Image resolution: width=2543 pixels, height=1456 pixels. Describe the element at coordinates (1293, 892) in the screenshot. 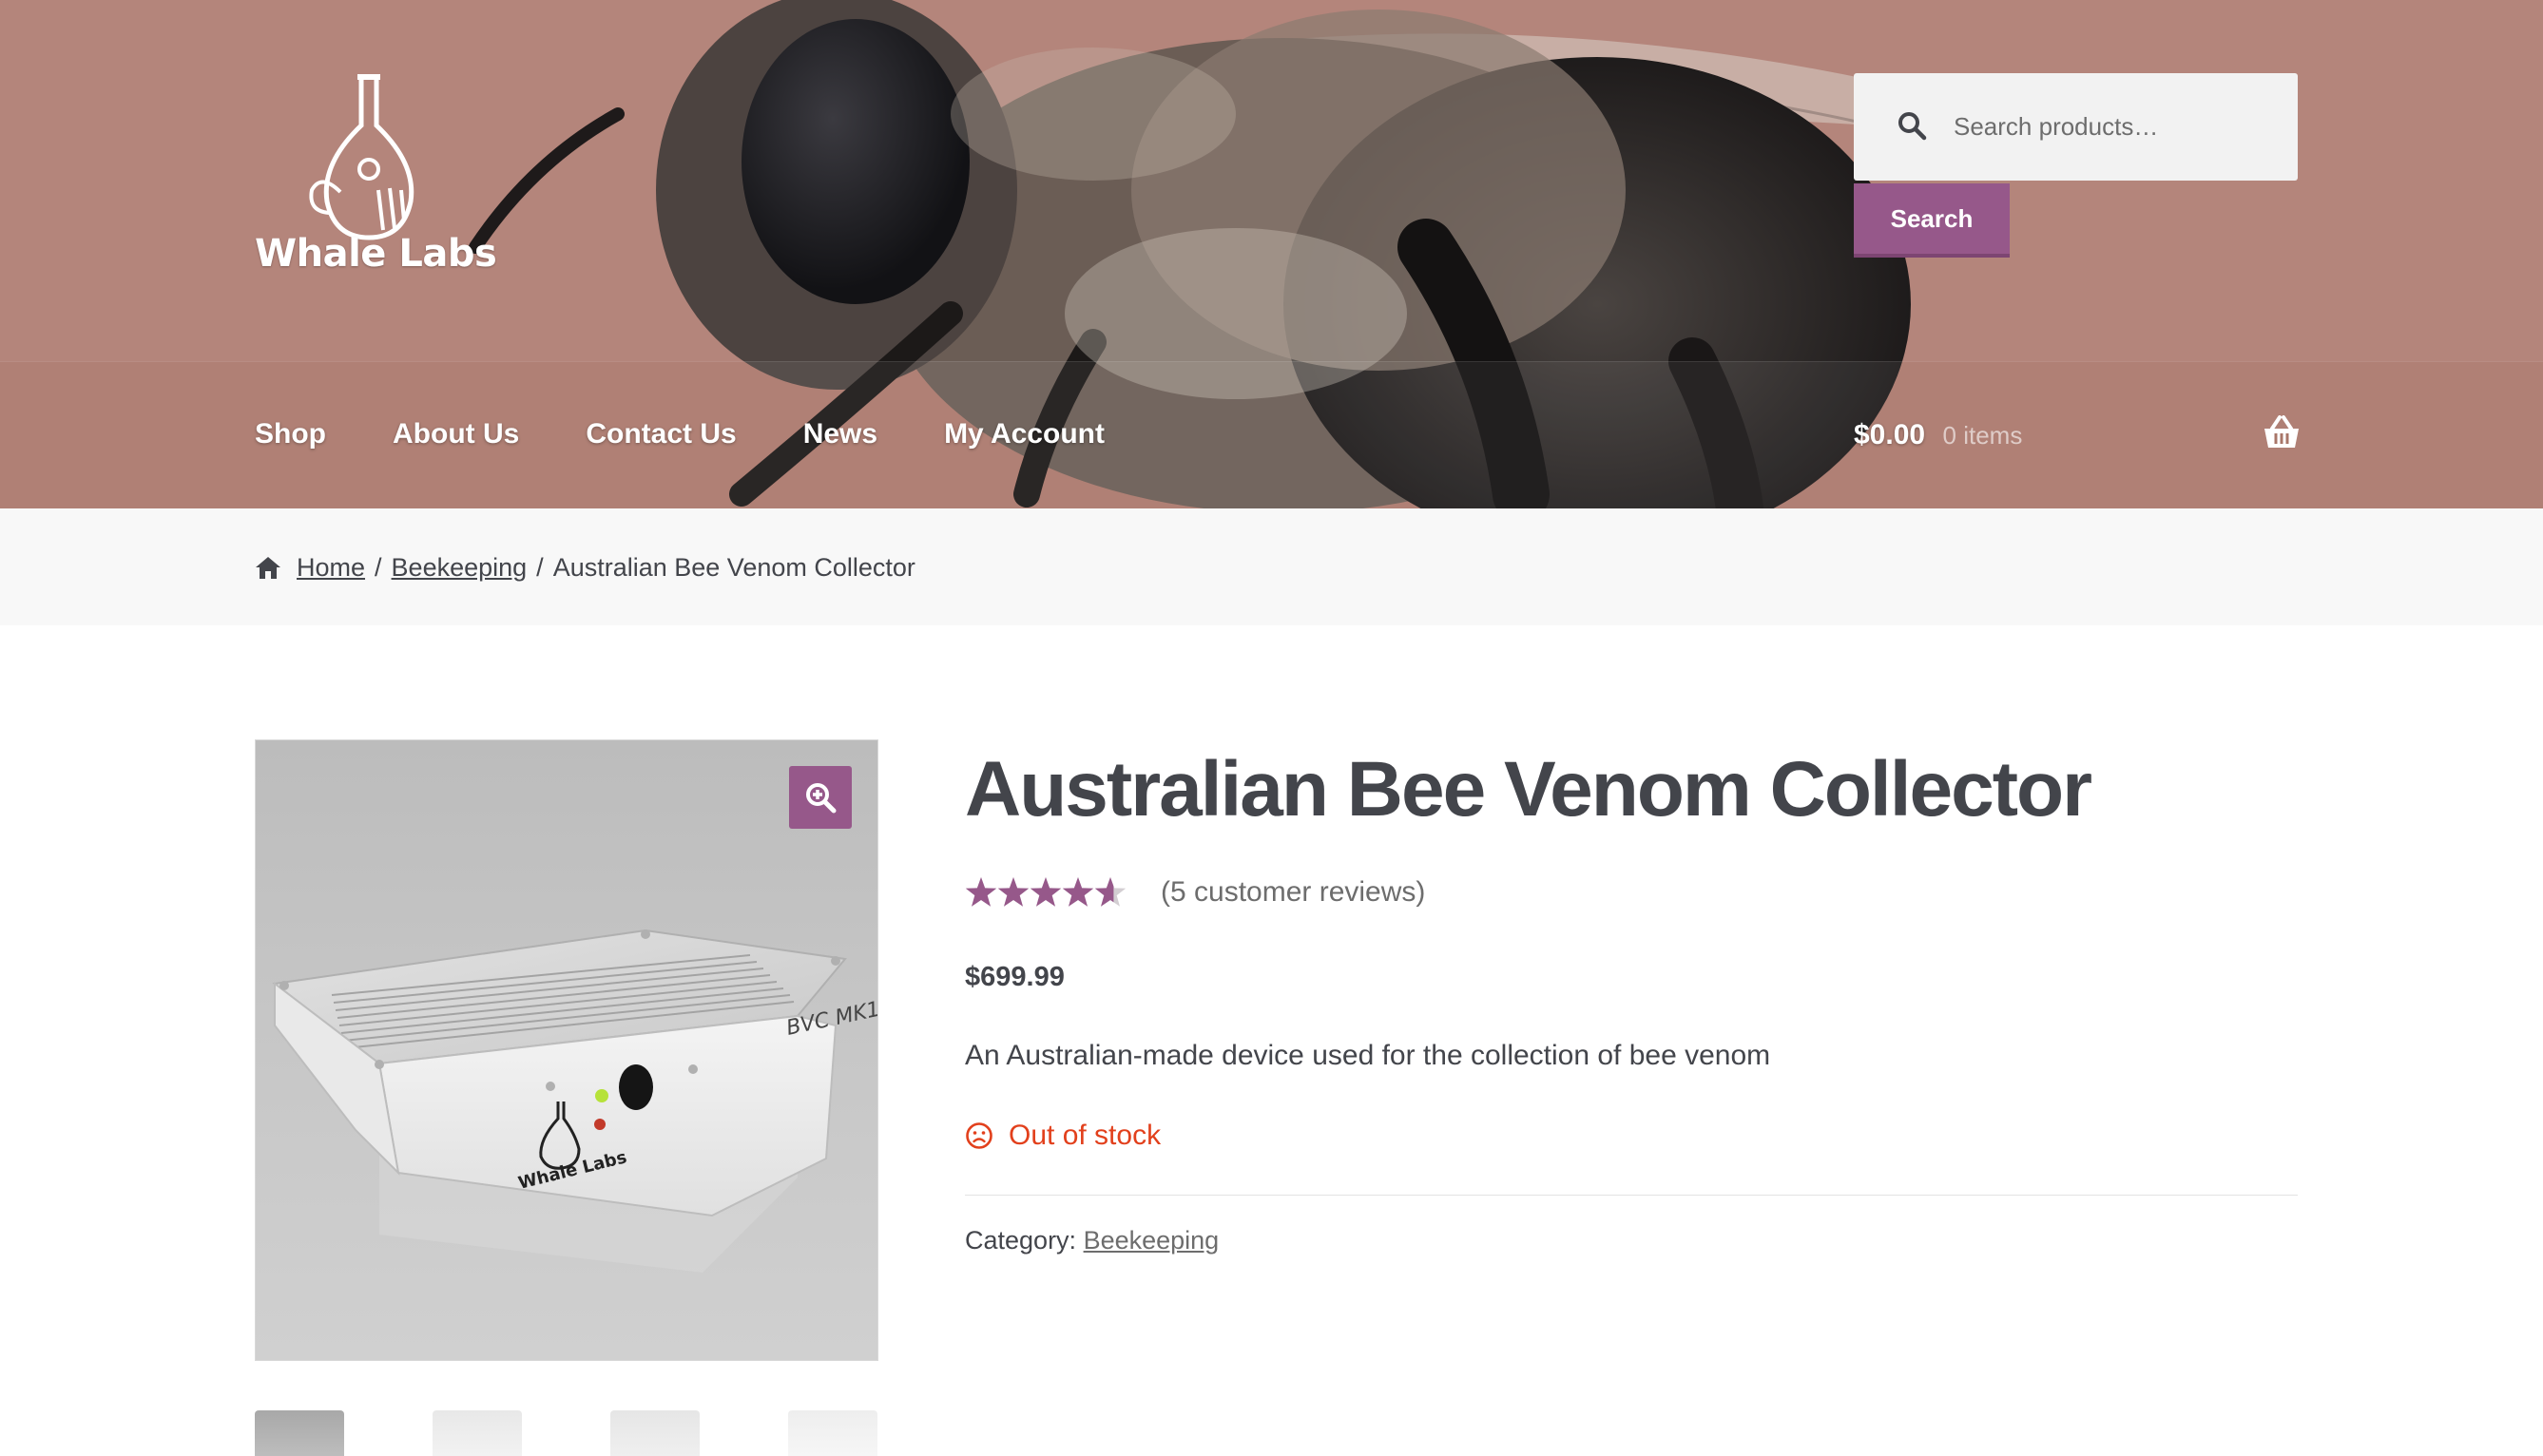

I see `customer-reviews-link: (5 customer reviews)` at that location.